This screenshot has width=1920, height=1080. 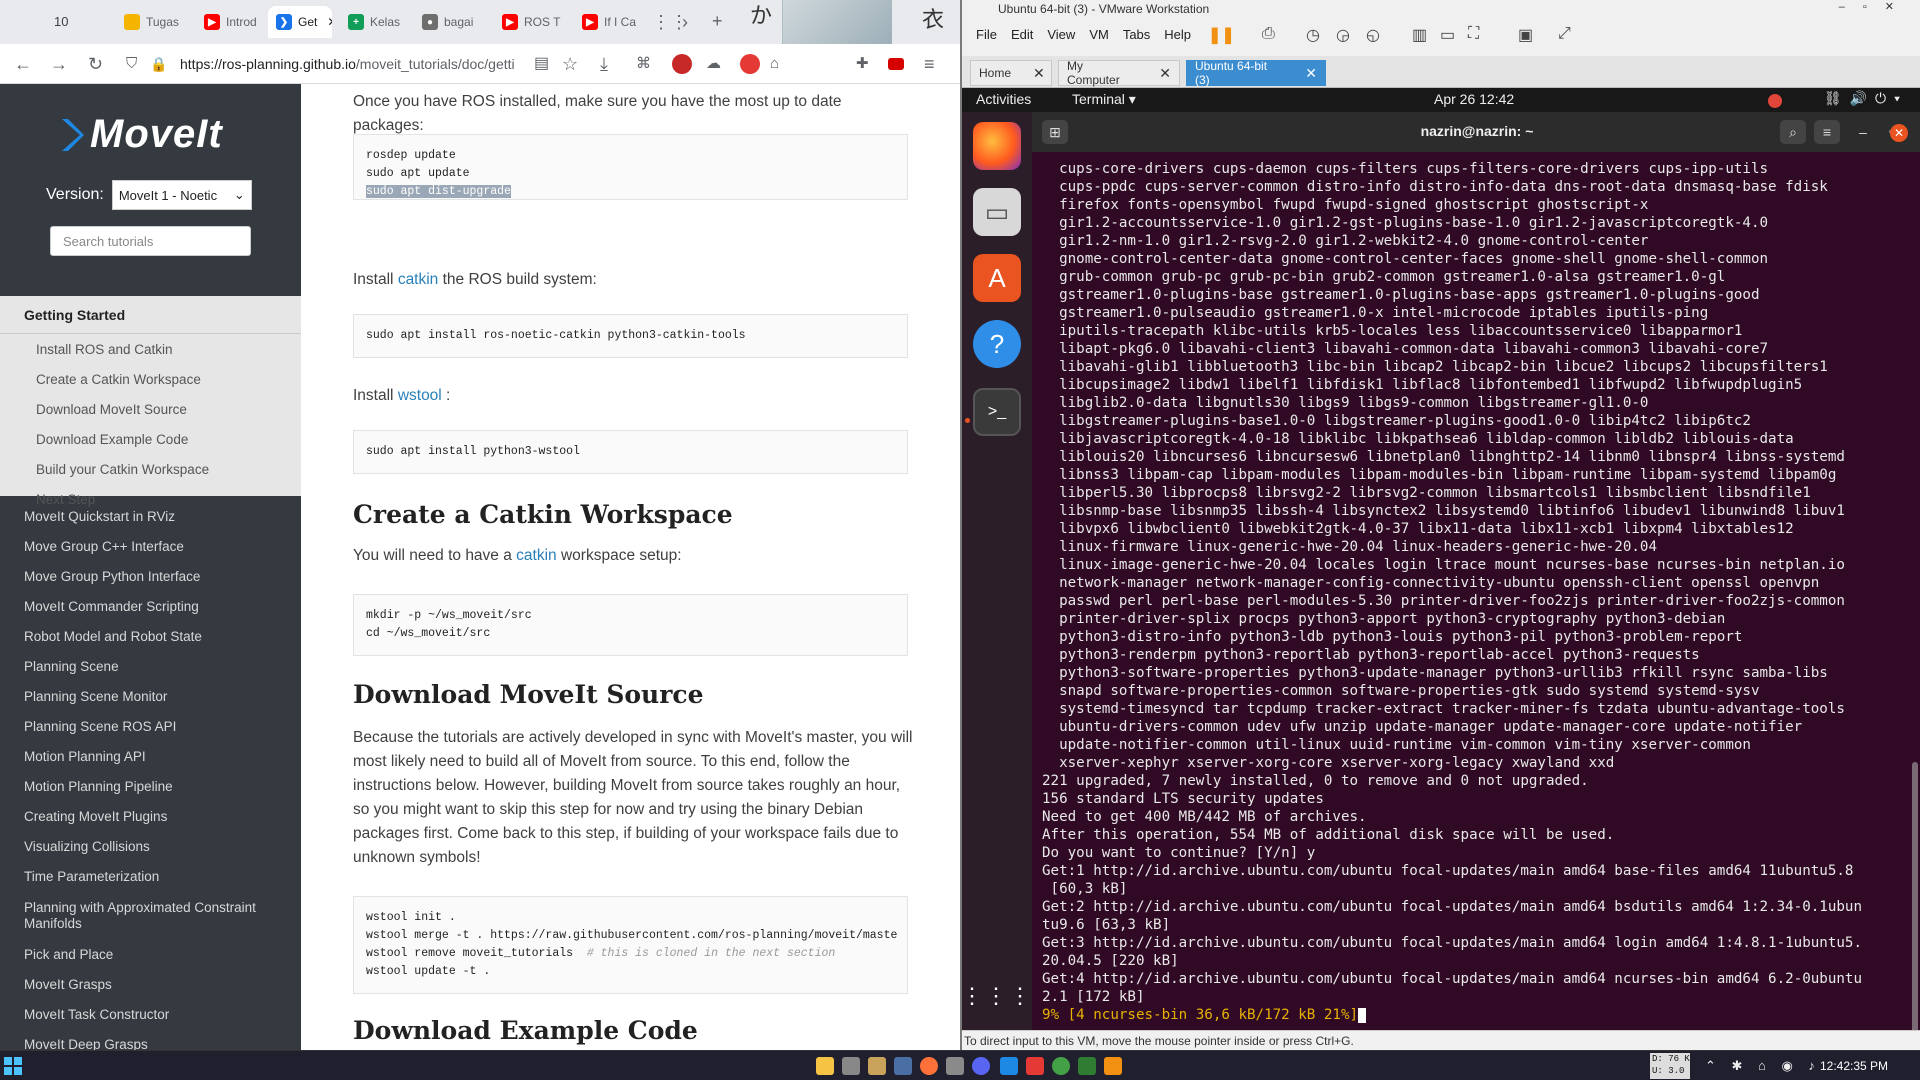 I want to click on menu-icon: ≡, so click(x=929, y=64).